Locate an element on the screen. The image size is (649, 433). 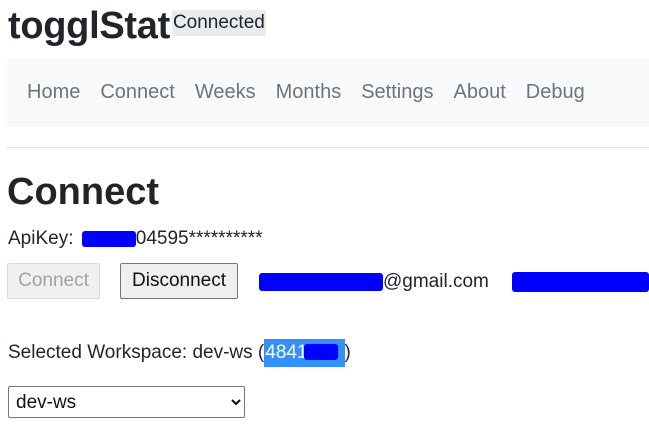
apikey-label: ApiKey: is located at coordinates (41, 238).